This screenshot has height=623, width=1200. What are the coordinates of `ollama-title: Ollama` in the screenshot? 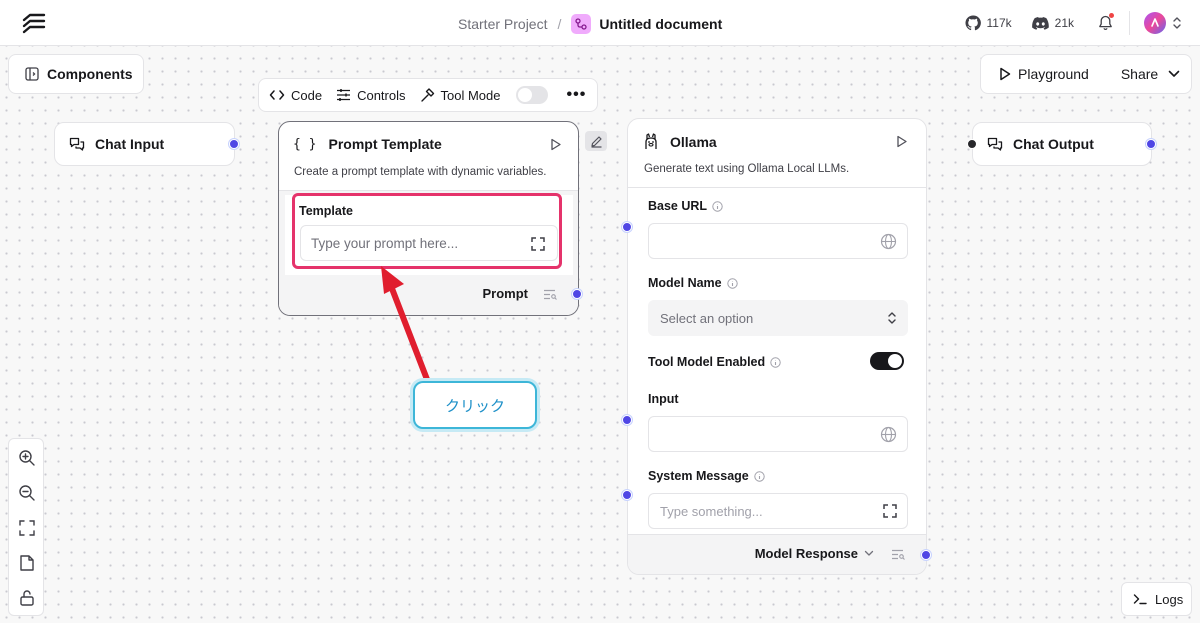 It's located at (693, 141).